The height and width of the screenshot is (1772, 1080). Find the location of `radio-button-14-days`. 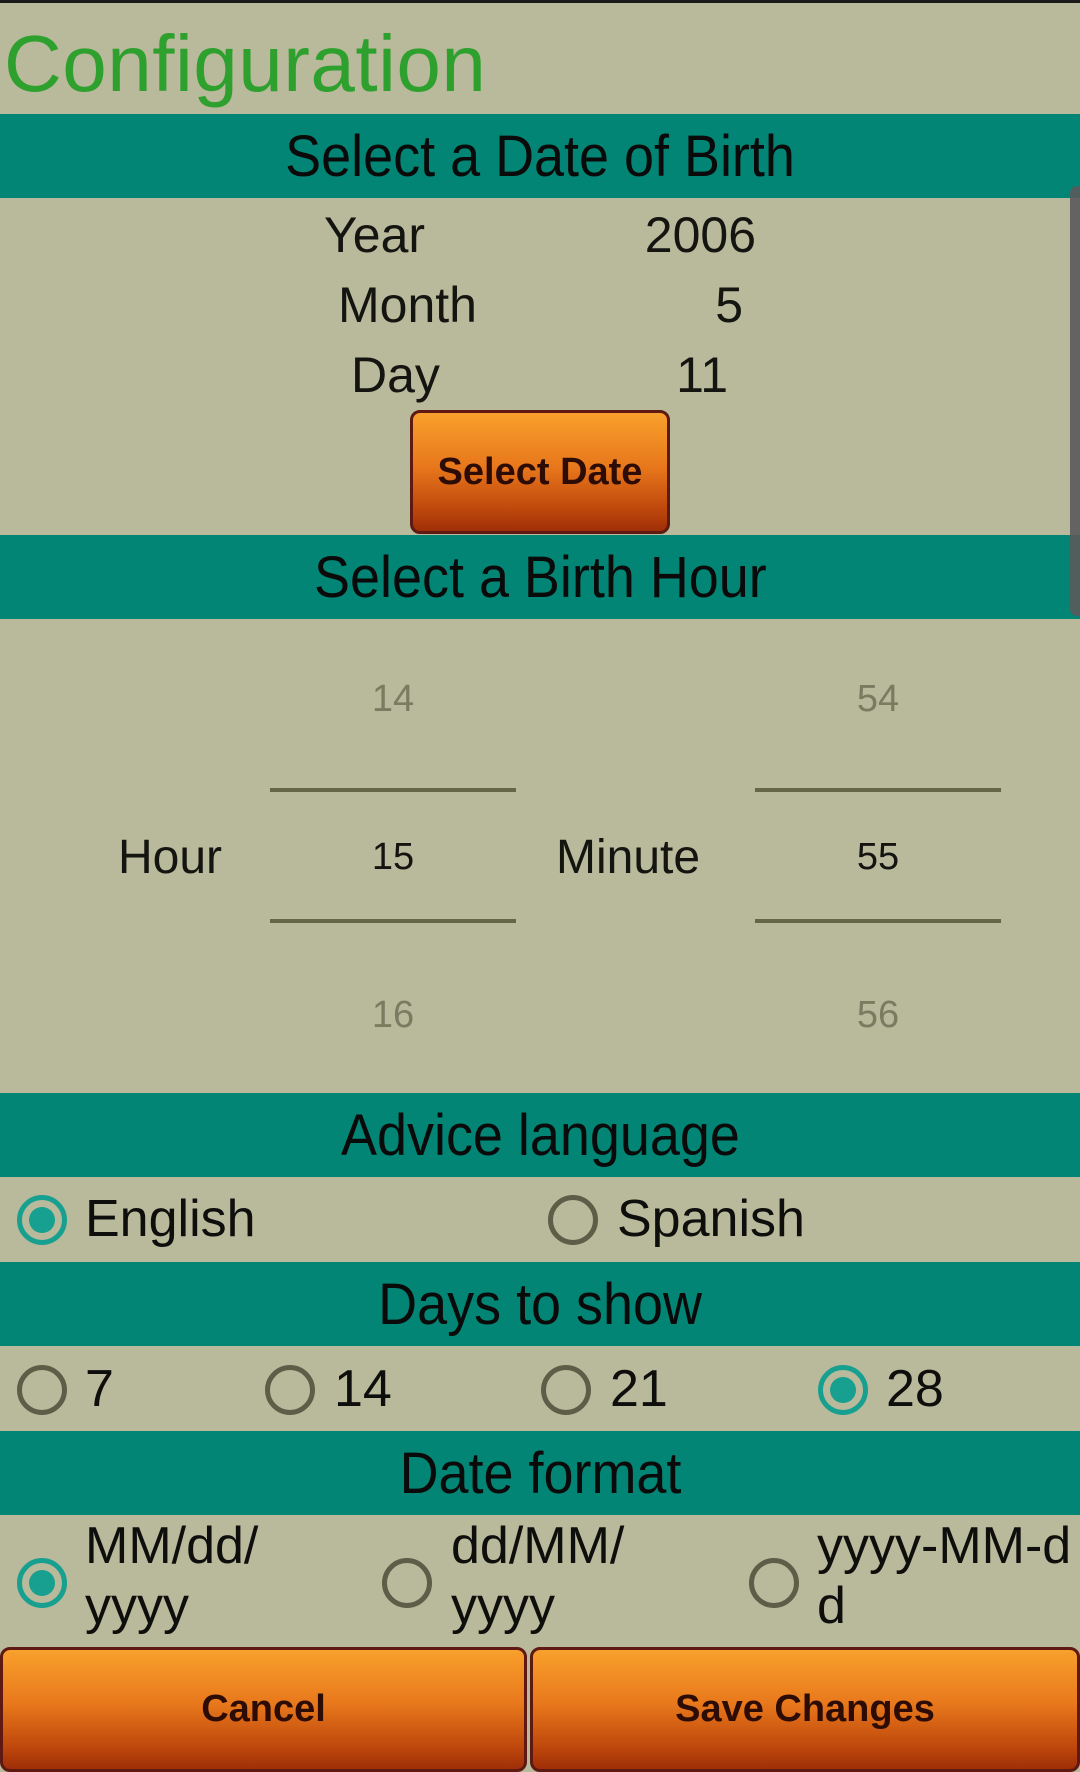

radio-button-14-days is located at coordinates (290, 1390).